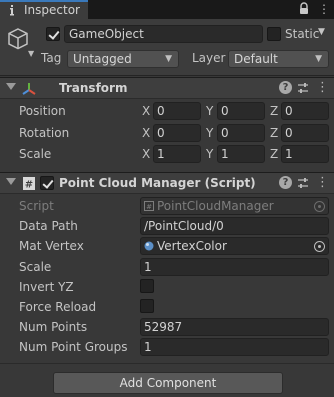 The height and width of the screenshot is (397, 334). I want to click on tab-inspector-label: Inspector, so click(52, 10).